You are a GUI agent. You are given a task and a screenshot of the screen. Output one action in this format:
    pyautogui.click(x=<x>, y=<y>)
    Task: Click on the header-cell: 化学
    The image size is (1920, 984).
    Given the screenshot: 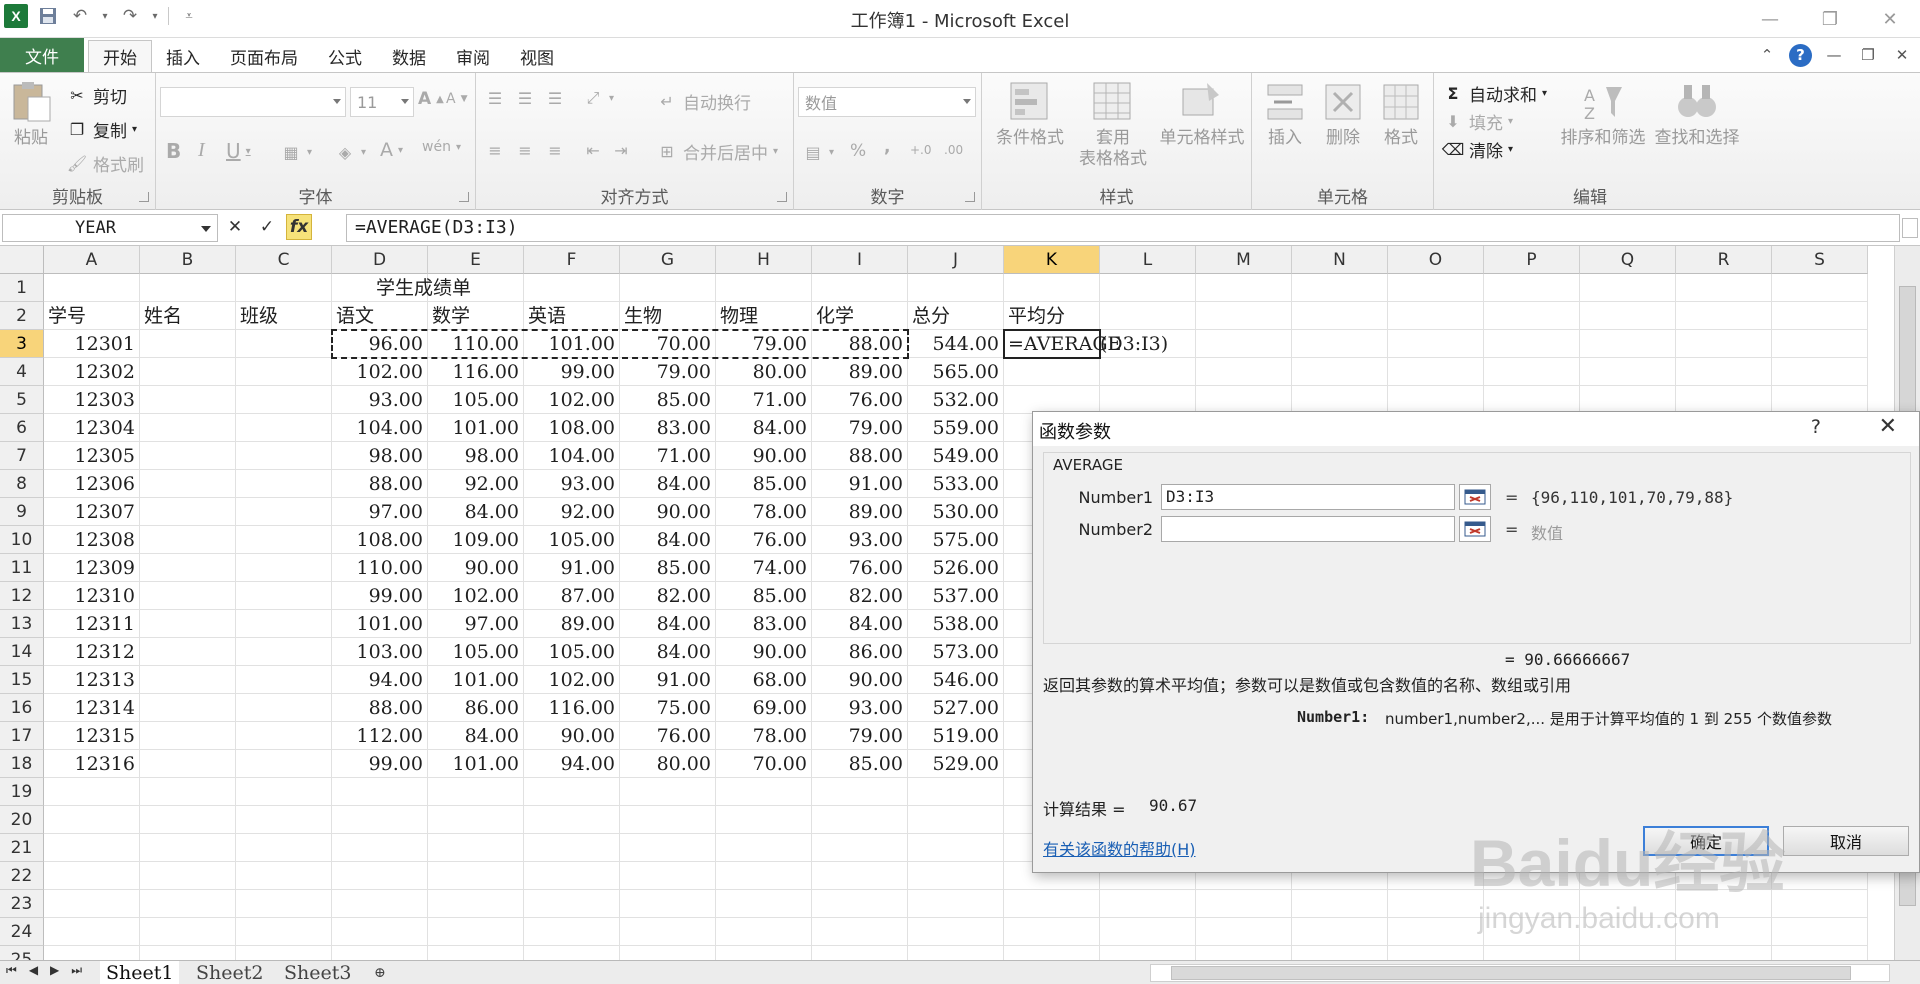 What is the action you would take?
    pyautogui.click(x=860, y=316)
    